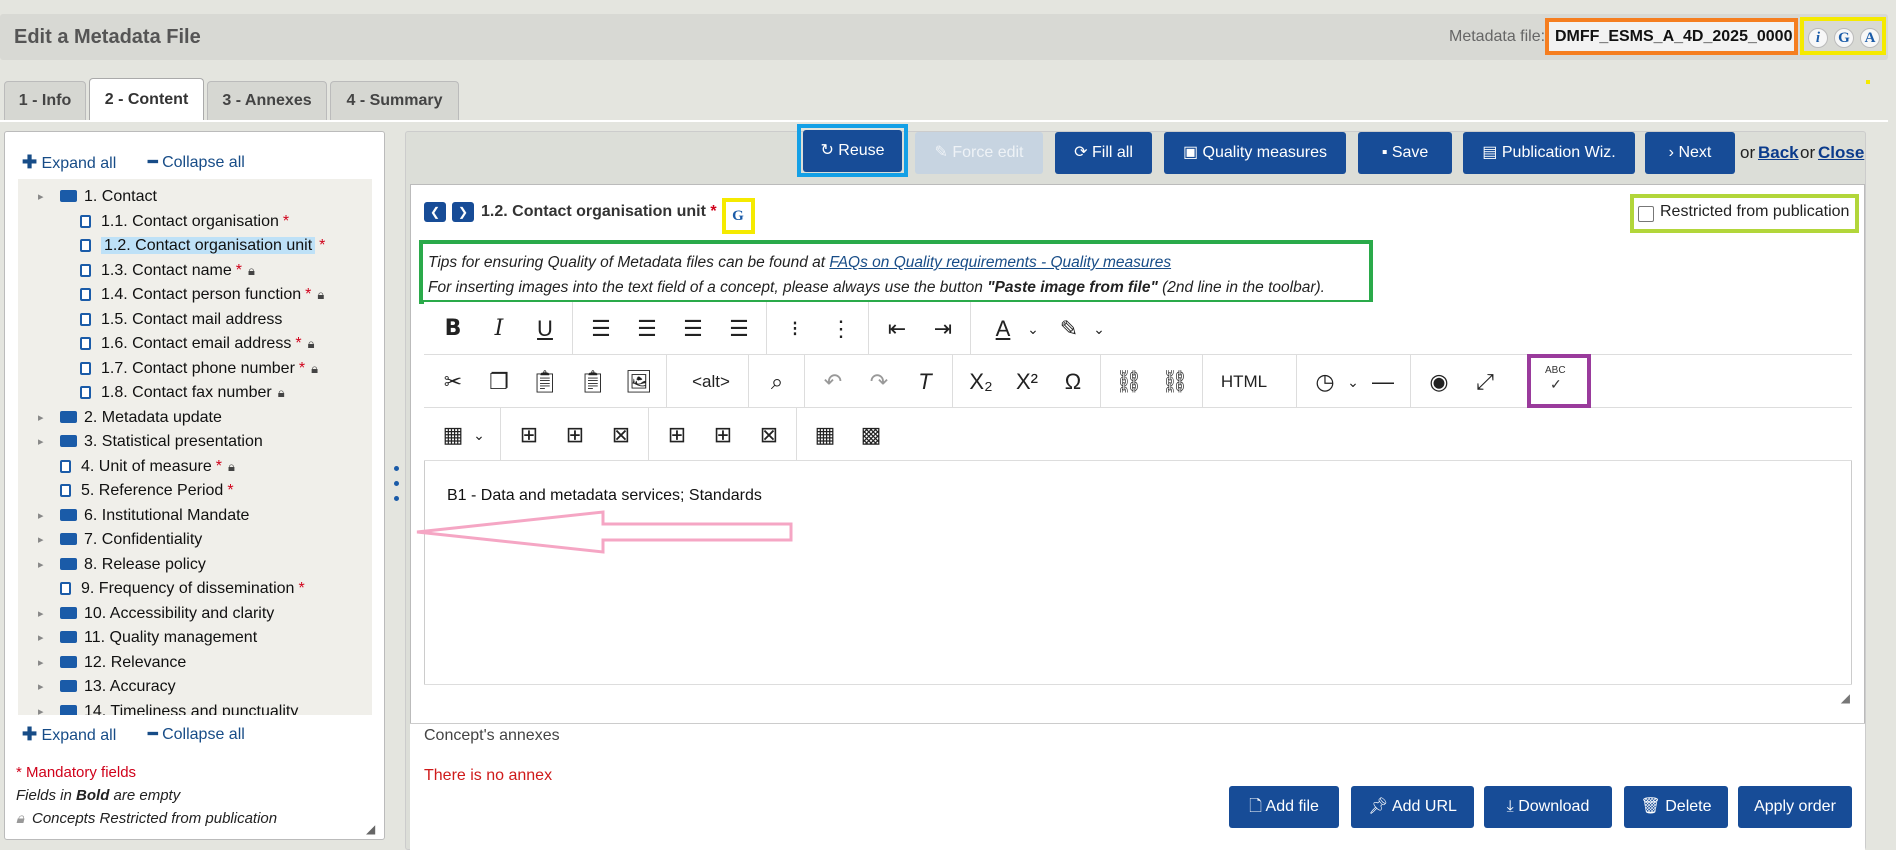 The height and width of the screenshot is (850, 1896). Describe the element at coordinates (112, 663) in the screenshot. I see `tree-item: ▸ 12. Relevance` at that location.